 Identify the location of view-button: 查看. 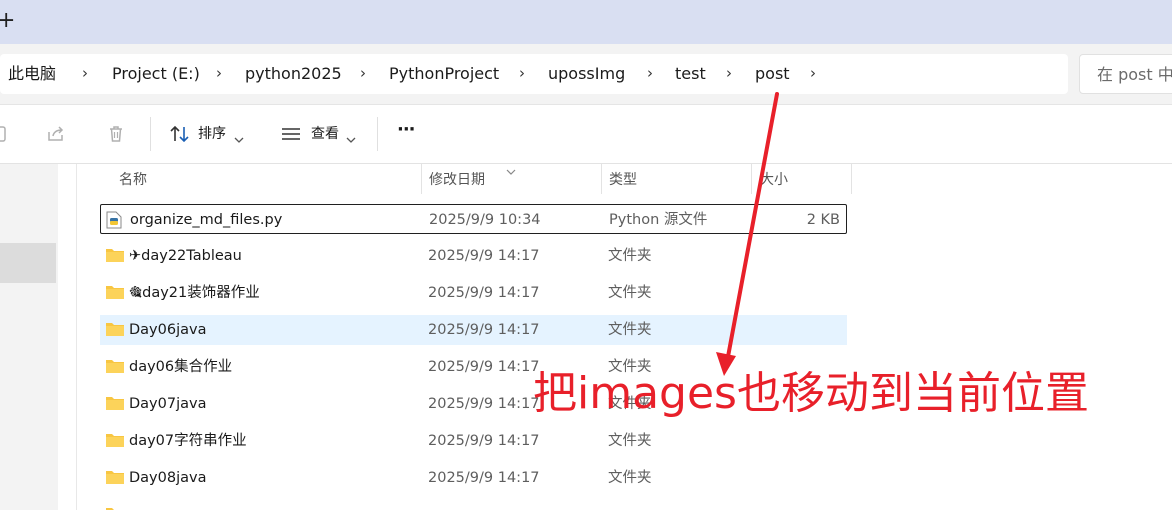
(325, 134).